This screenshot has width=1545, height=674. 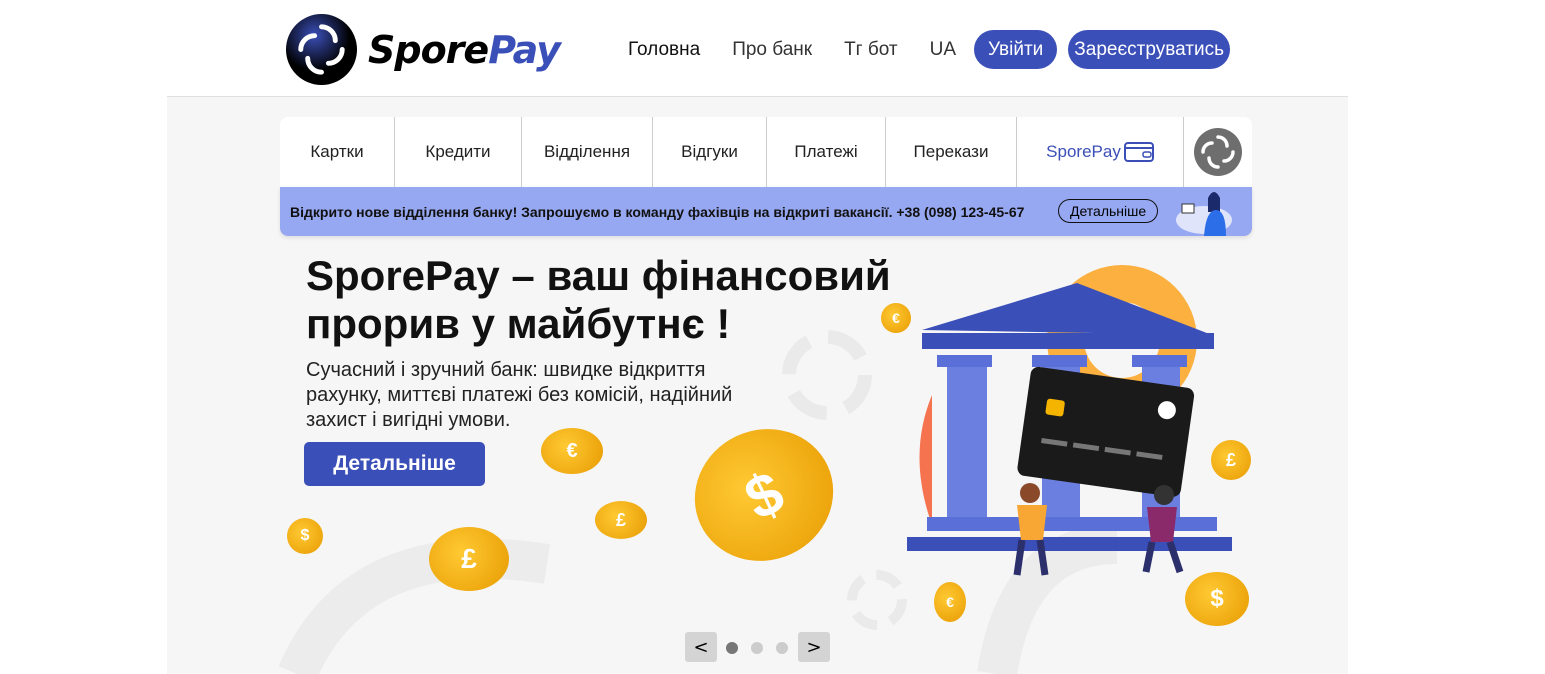 What do you see at coordinates (1138, 152) in the screenshot?
I see `wallet-card-icon` at bounding box center [1138, 152].